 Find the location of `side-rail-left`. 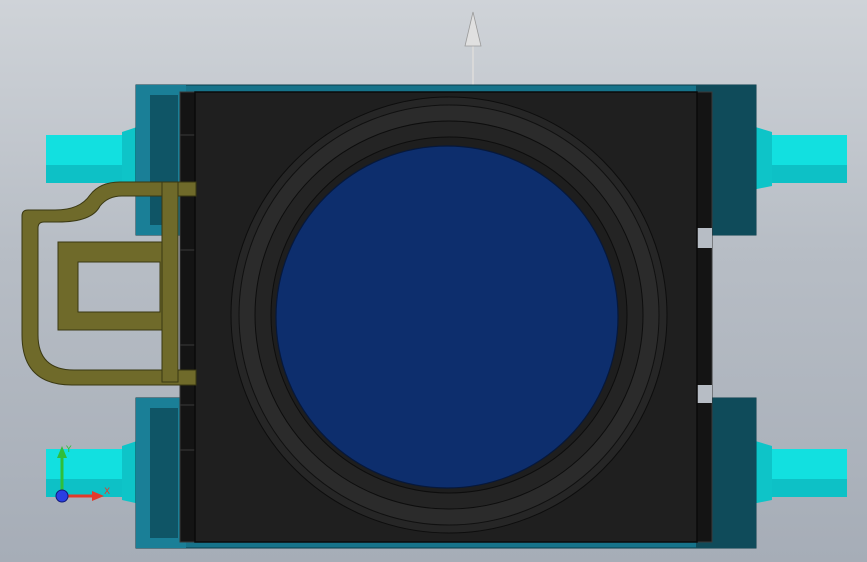

side-rail-left is located at coordinates (188, 317).